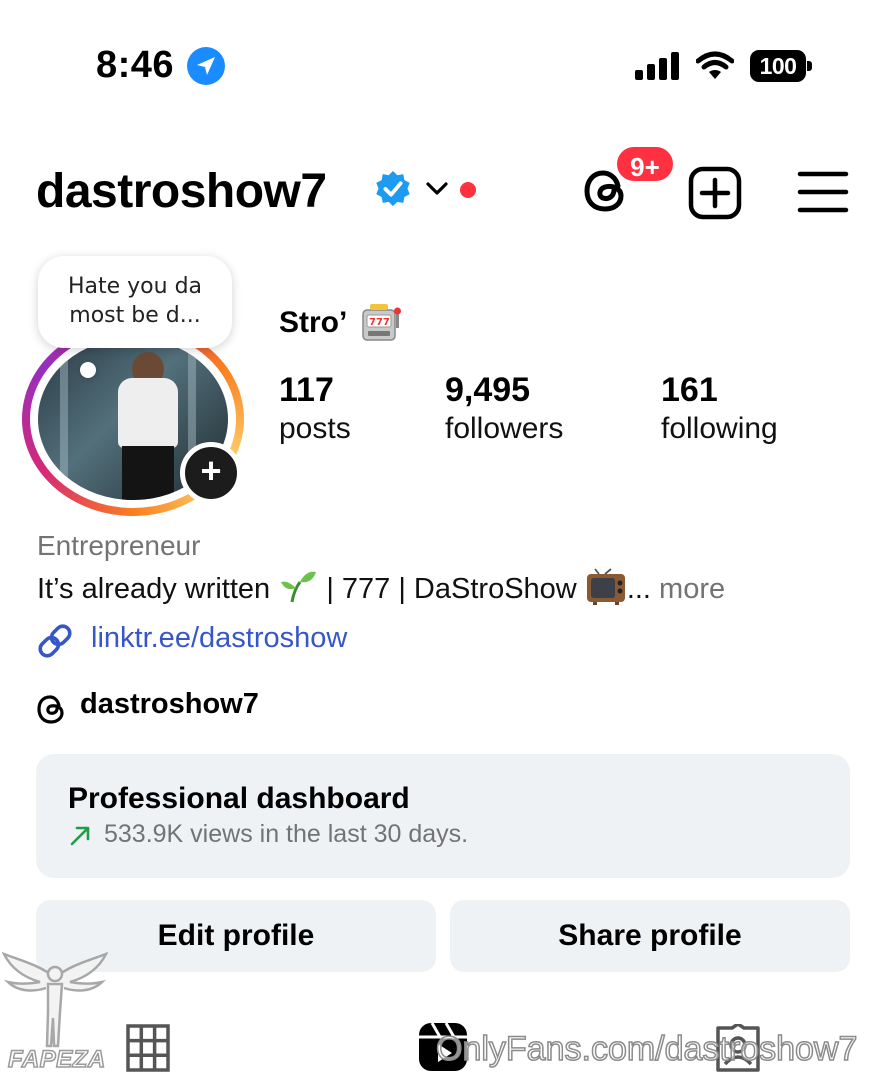 This screenshot has width=886, height=1080. What do you see at coordinates (88, 370) in the screenshot?
I see `note-bubble-tail` at bounding box center [88, 370].